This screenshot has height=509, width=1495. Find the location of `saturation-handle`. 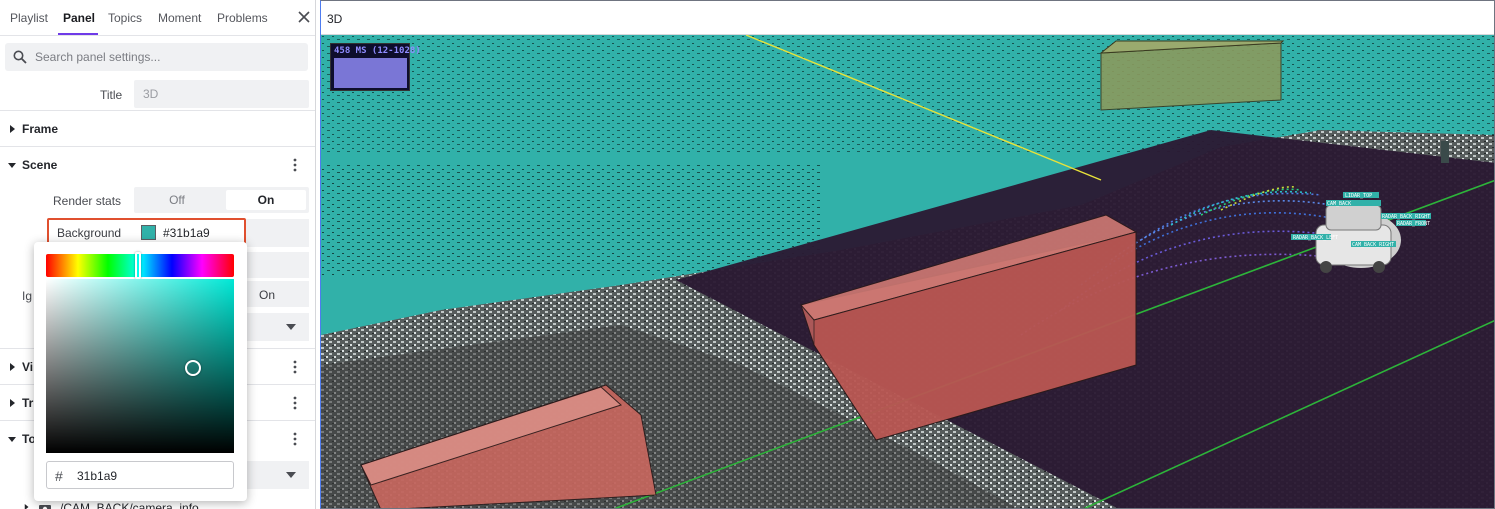

saturation-handle is located at coordinates (193, 368).